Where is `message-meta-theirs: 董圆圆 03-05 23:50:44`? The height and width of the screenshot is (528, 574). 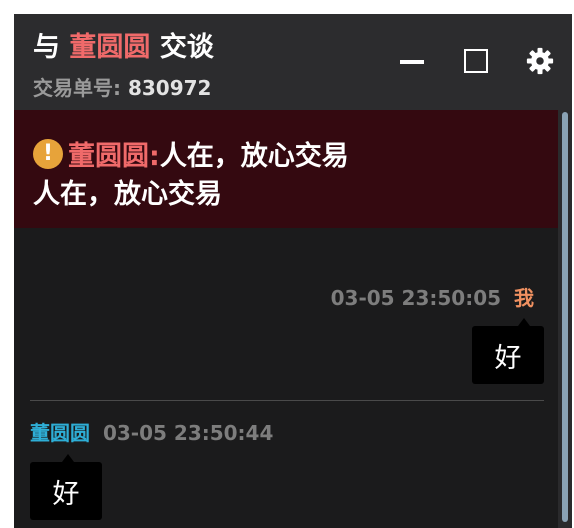
message-meta-theirs: 董圆圆 03-05 23:50:44 is located at coordinates (151, 431).